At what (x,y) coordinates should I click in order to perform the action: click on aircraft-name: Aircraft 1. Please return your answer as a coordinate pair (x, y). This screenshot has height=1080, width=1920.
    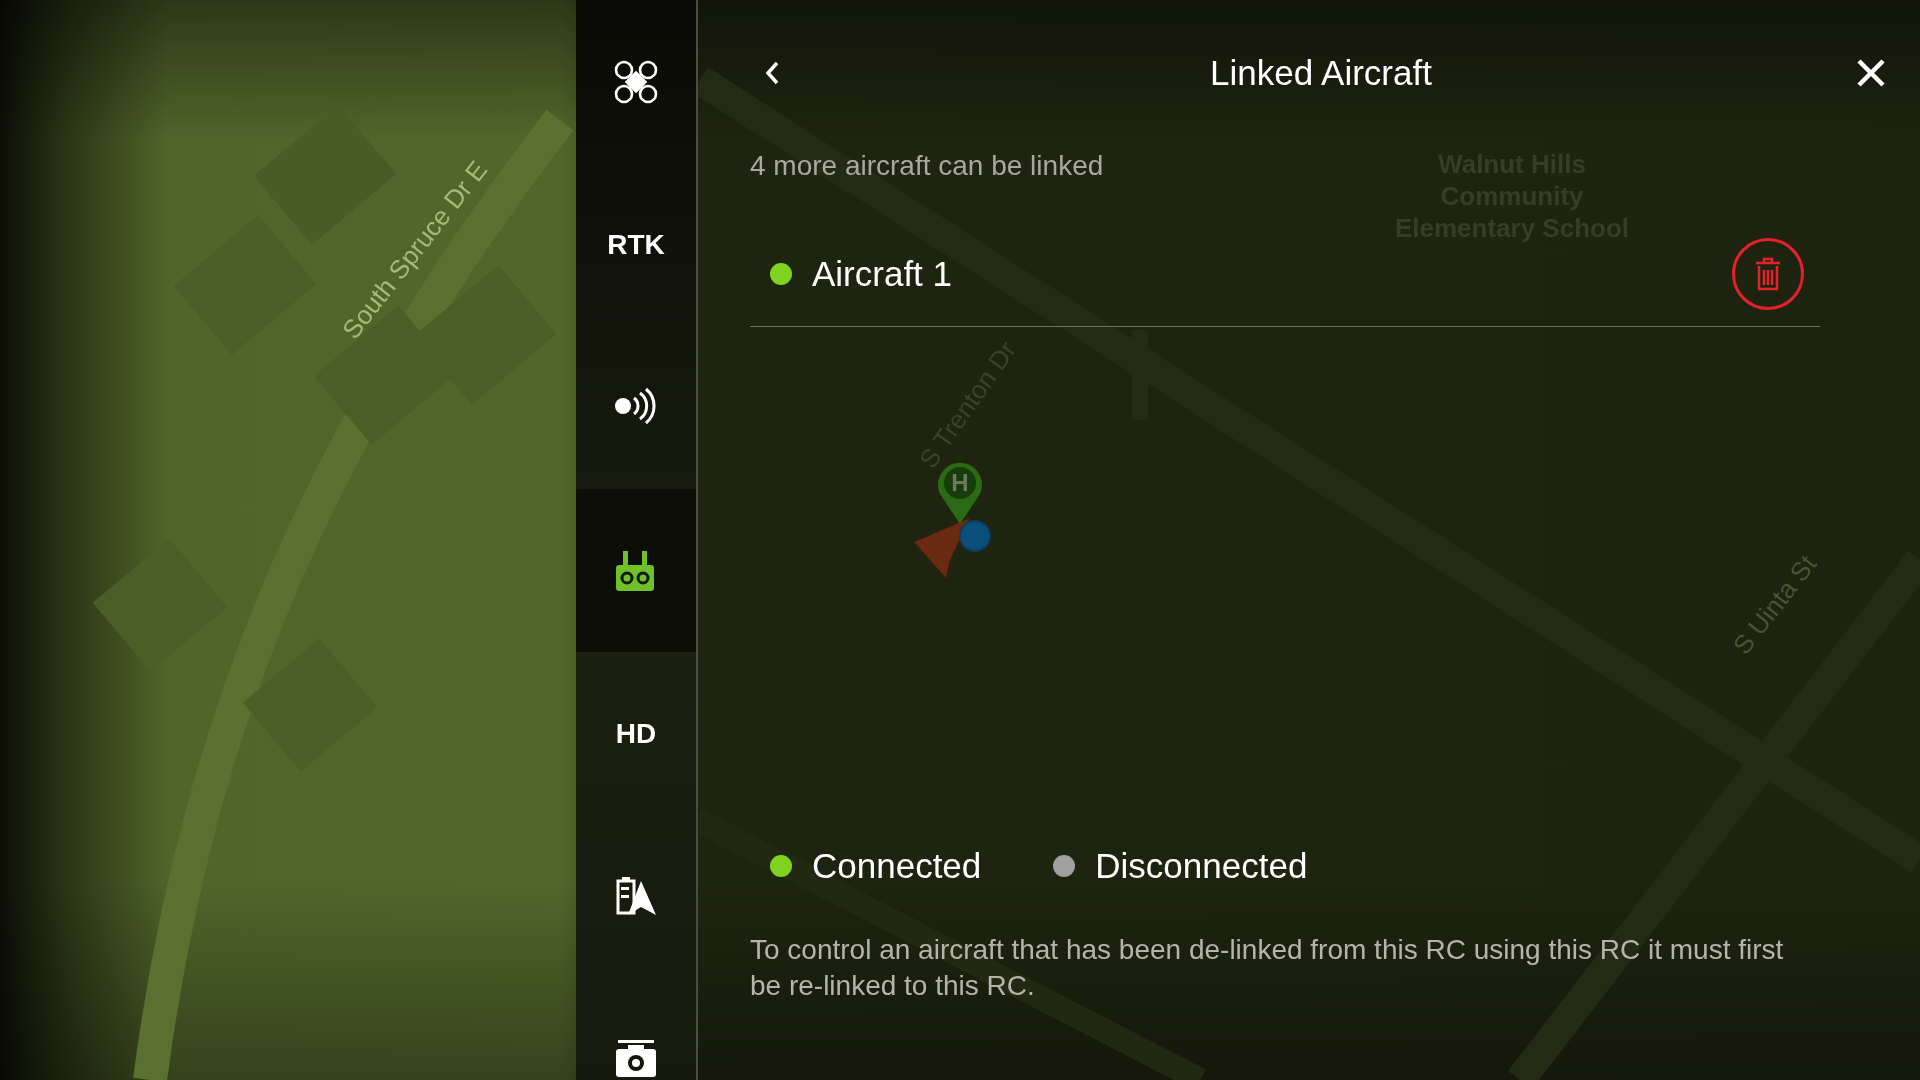
    Looking at the image, I should click on (883, 273).